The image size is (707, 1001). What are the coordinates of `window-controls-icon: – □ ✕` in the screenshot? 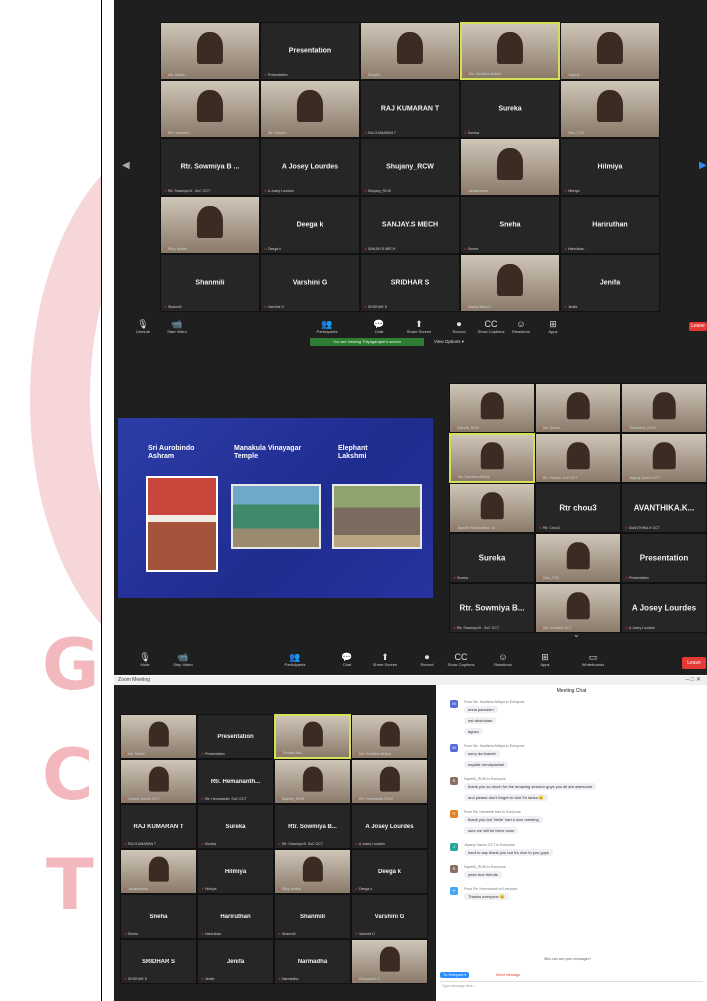 It's located at (693, 679).